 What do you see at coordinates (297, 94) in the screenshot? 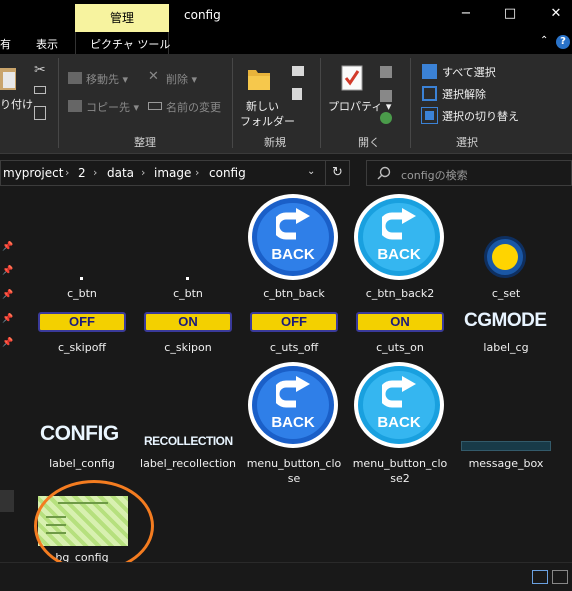
I see `easy-access-icon` at bounding box center [297, 94].